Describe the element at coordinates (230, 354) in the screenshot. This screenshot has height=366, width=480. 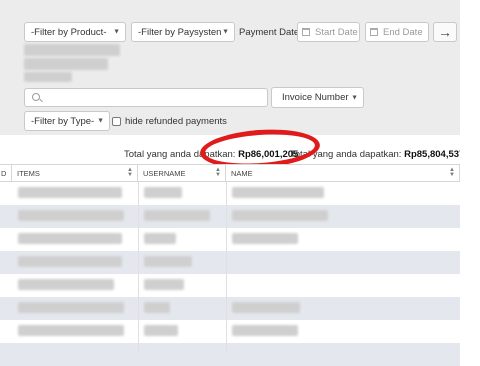
I see `table-row` at that location.